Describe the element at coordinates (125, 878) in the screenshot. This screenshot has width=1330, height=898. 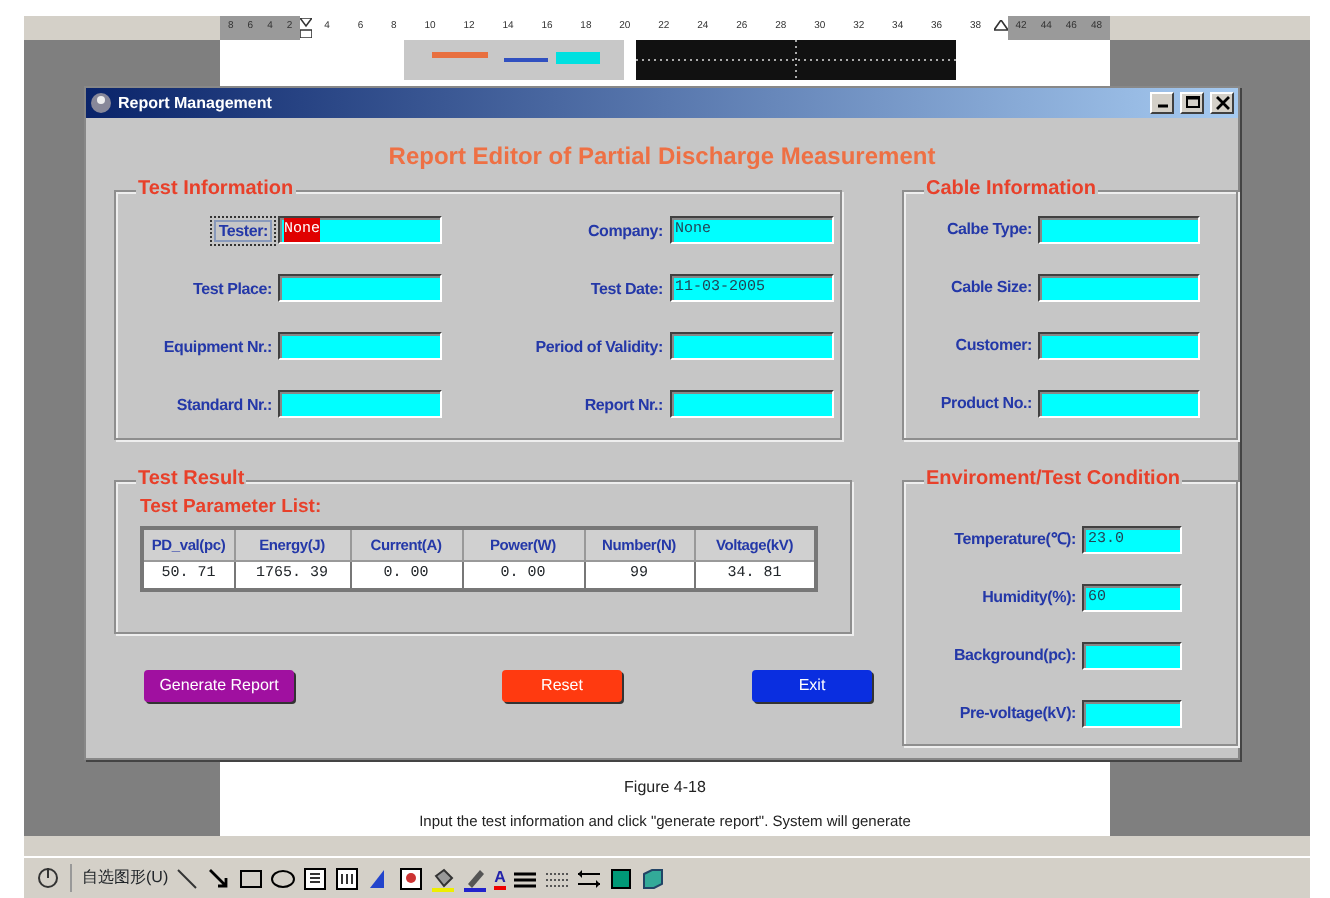
I see `autoshapes-menu: 自选图形(U)` at that location.